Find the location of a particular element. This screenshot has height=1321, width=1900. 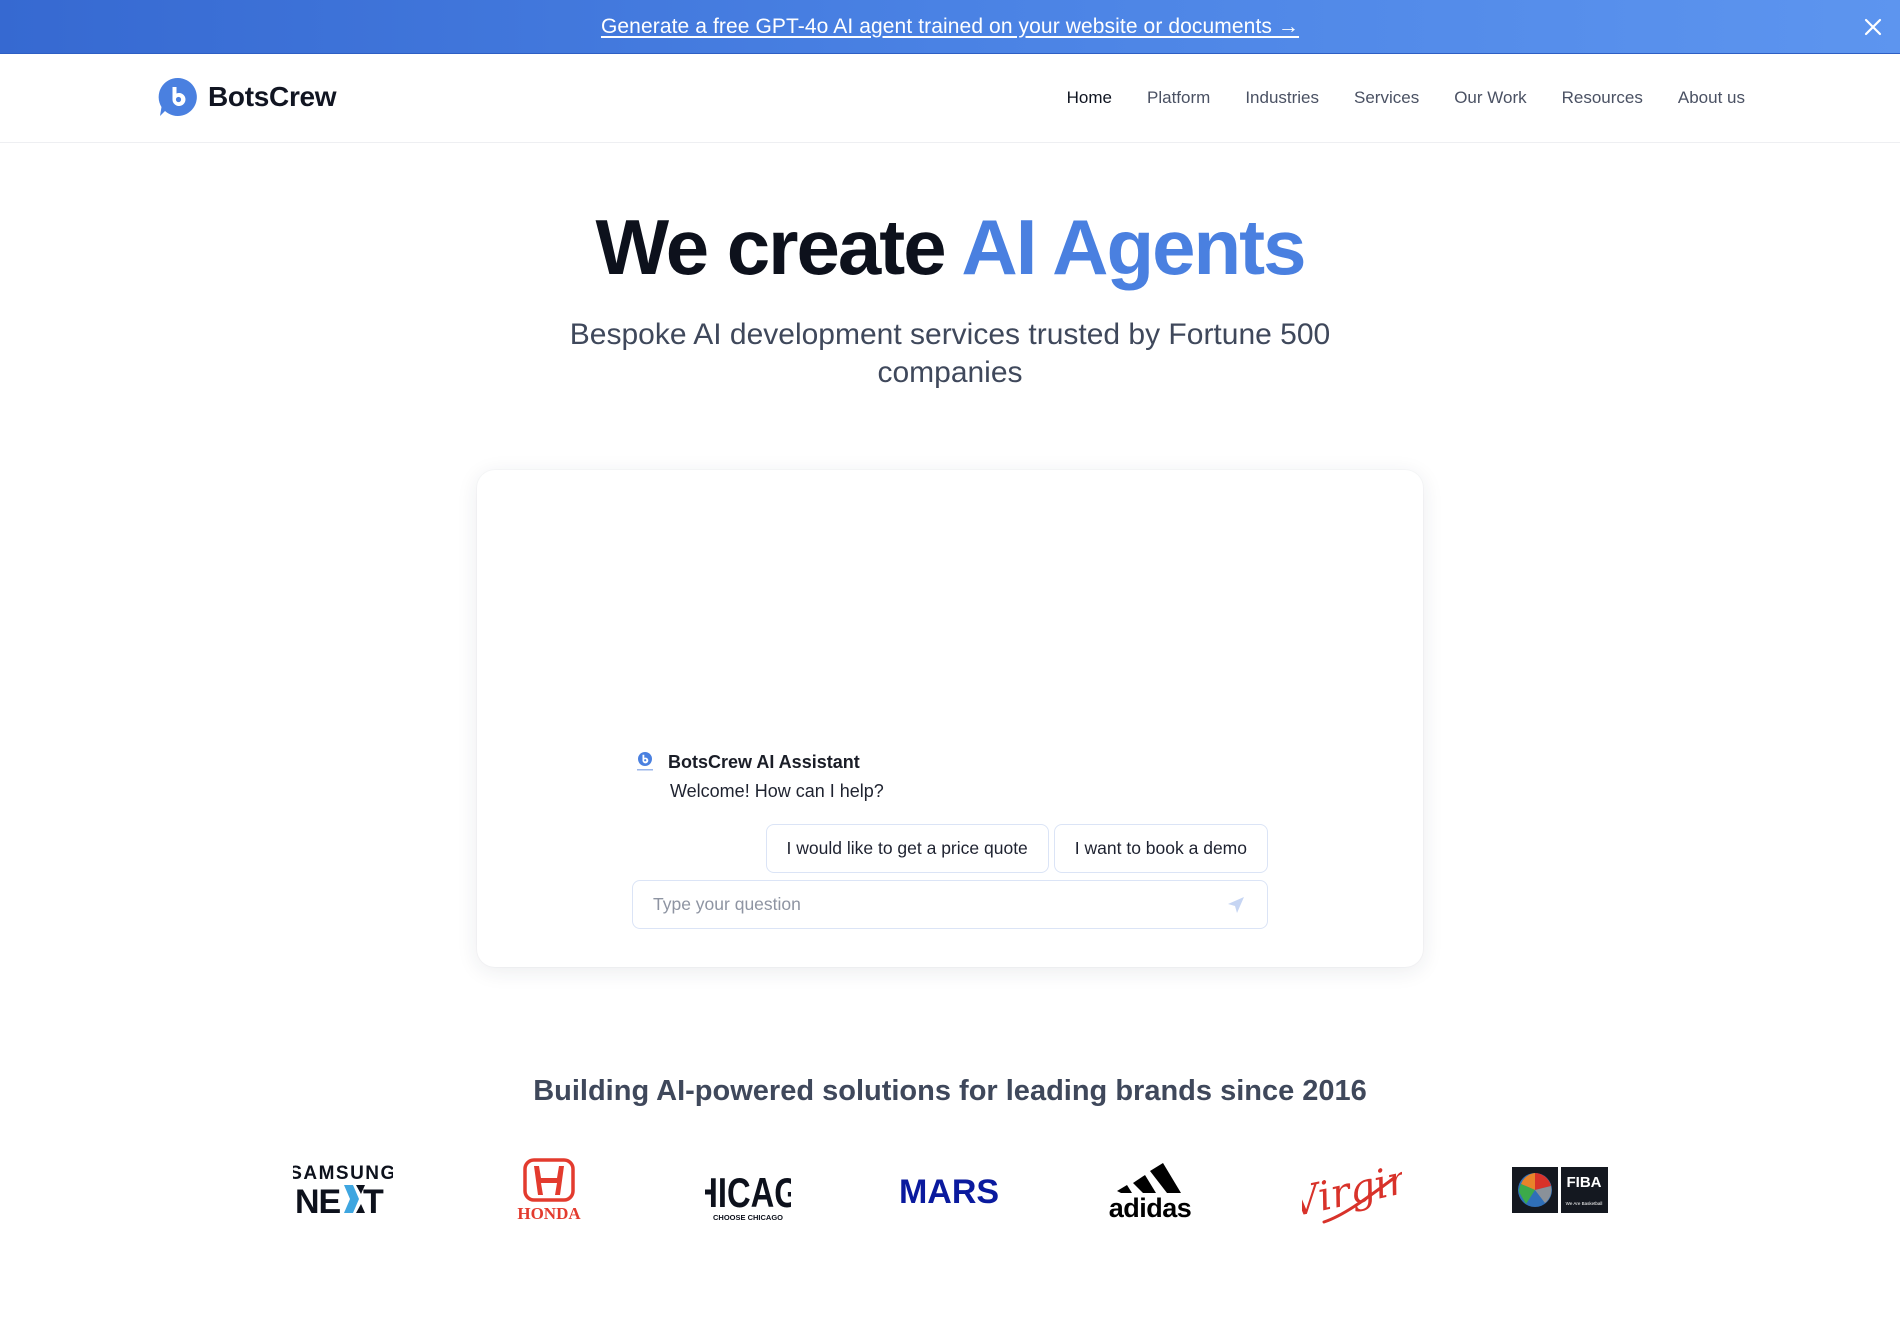

mars-logo-icon: MARS is located at coordinates (949, 1191).